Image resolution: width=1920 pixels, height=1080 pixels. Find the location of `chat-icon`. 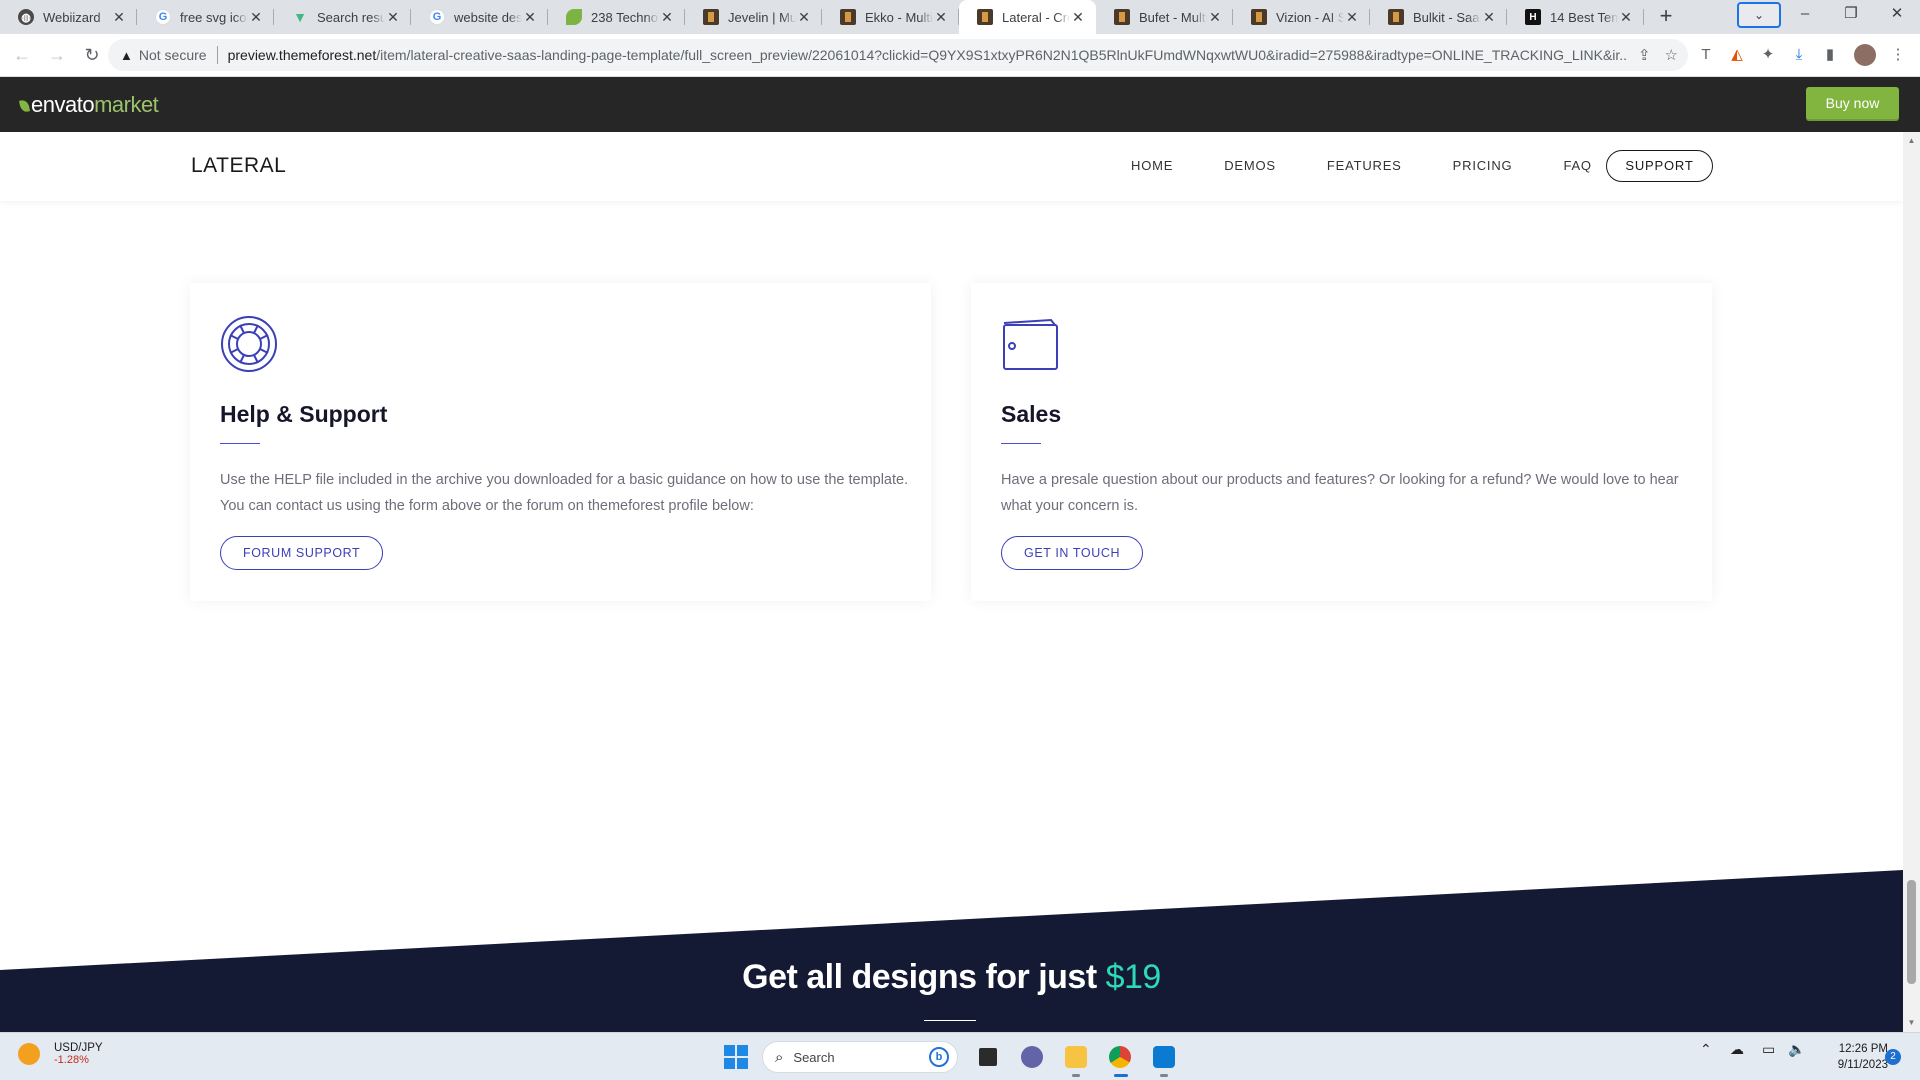

chat-icon is located at coordinates (1032, 1057).